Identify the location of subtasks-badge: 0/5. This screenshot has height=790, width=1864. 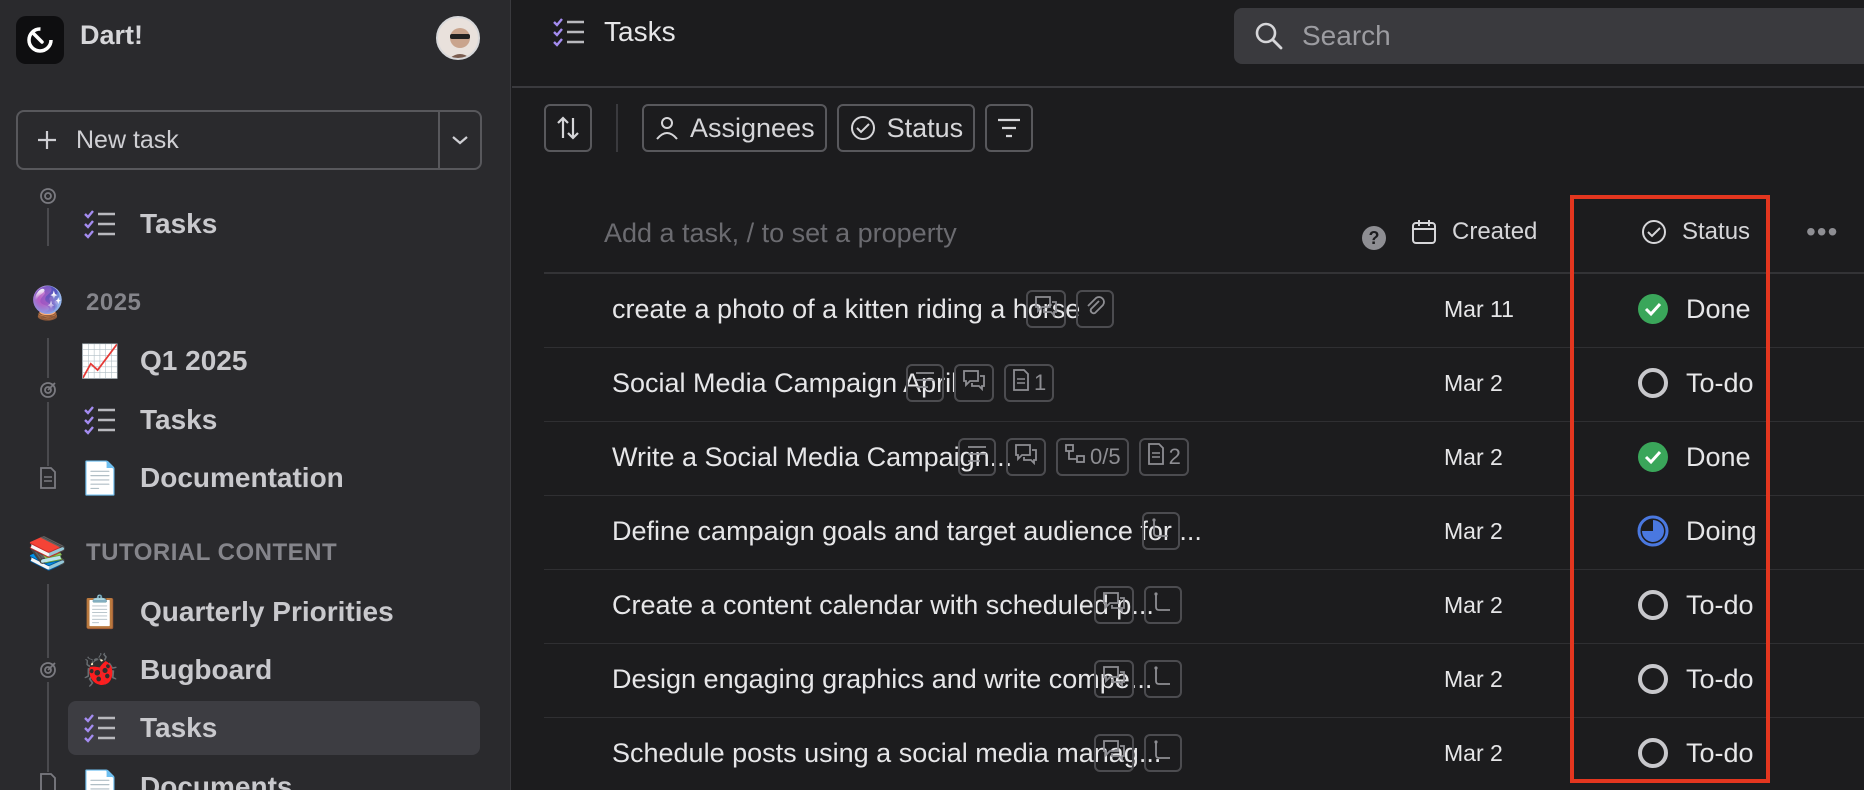
(1092, 457).